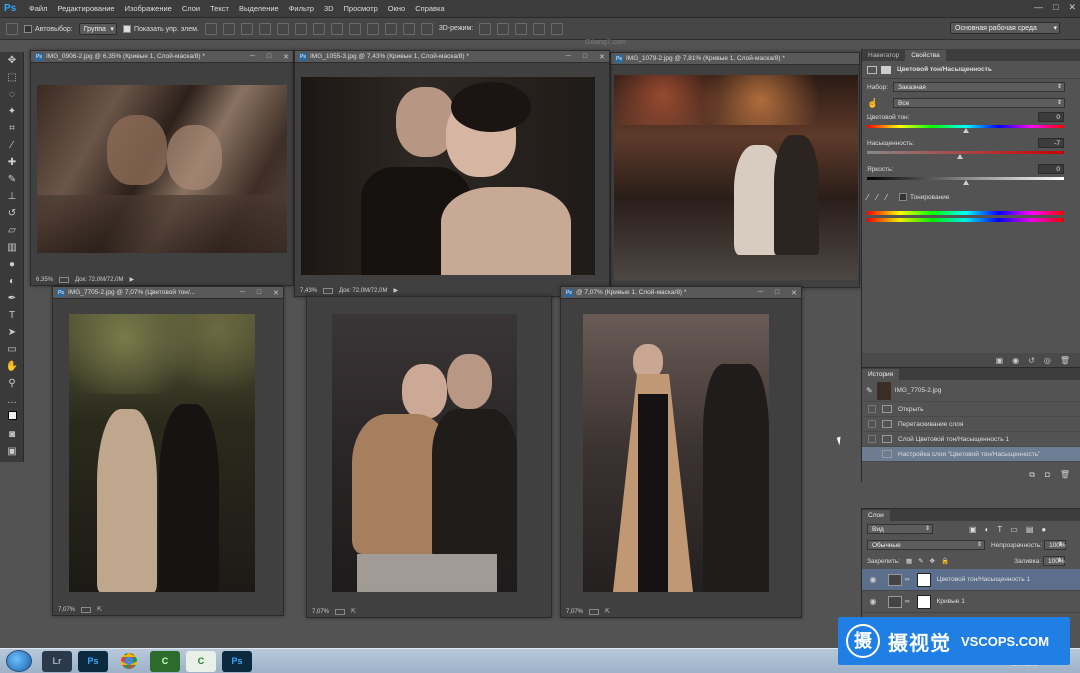  Describe the element at coordinates (12, 197) in the screenshot. I see `stamp-tool-icon: ⊥` at that location.